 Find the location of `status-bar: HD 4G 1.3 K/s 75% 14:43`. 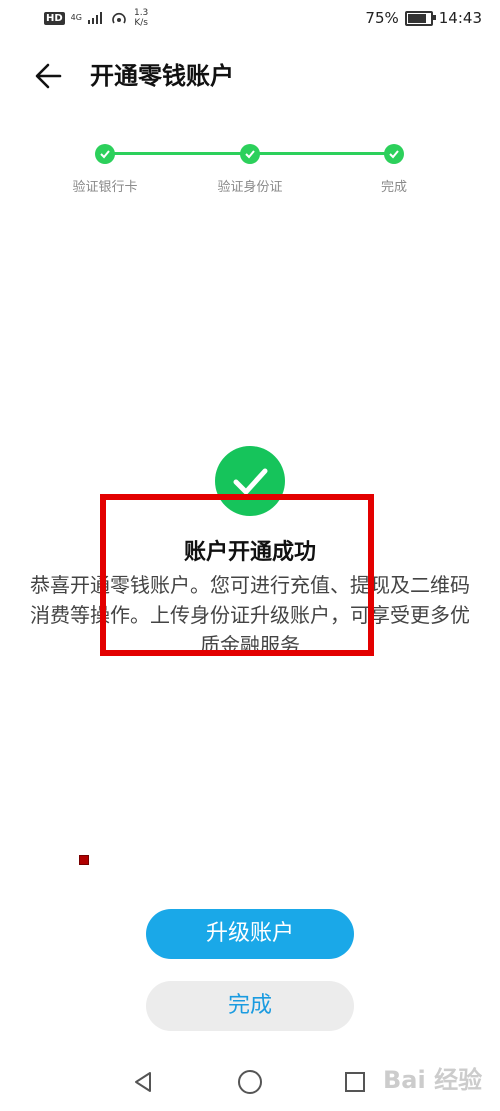

status-bar: HD 4G 1.3 K/s 75% 14:43 is located at coordinates (250, 19).